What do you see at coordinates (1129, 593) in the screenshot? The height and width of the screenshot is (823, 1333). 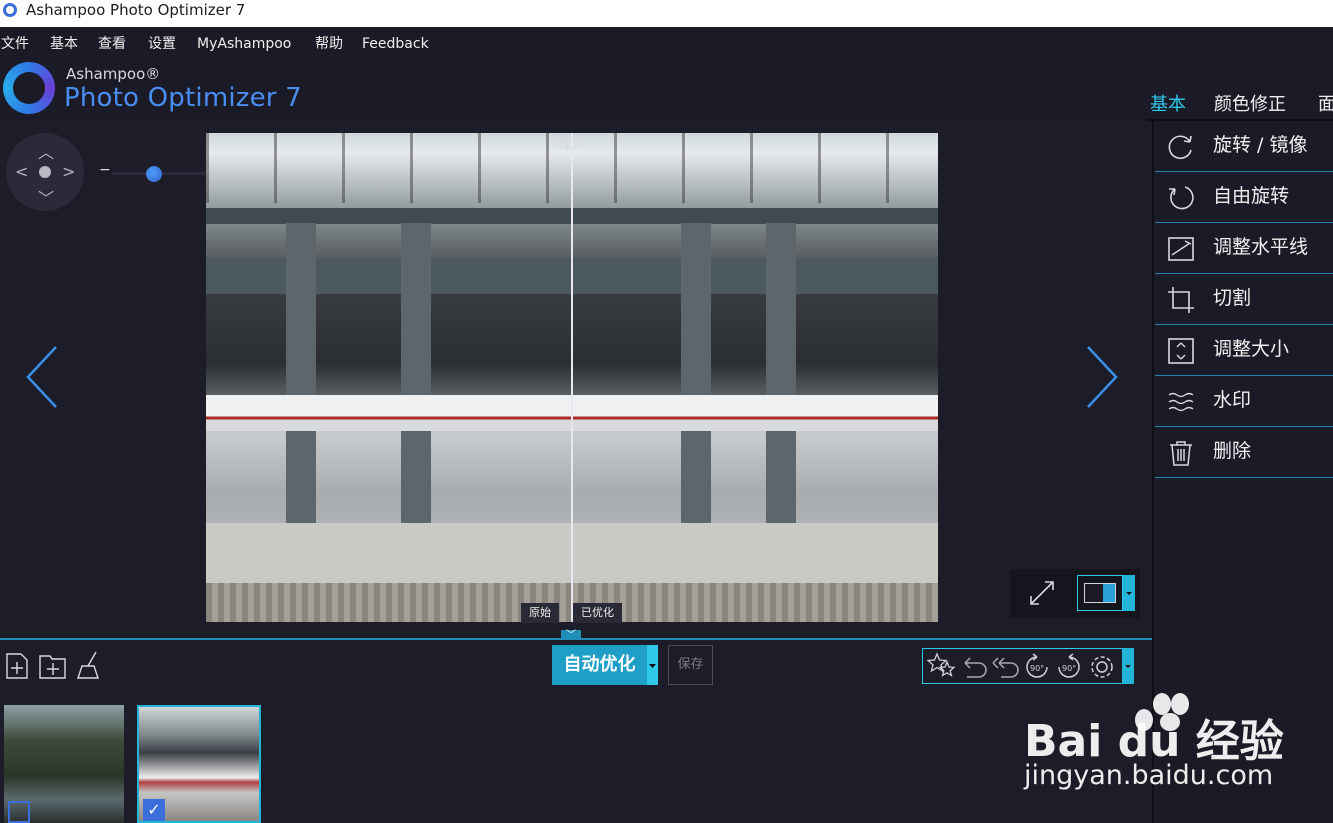 I see `compare-view-dropdown` at bounding box center [1129, 593].